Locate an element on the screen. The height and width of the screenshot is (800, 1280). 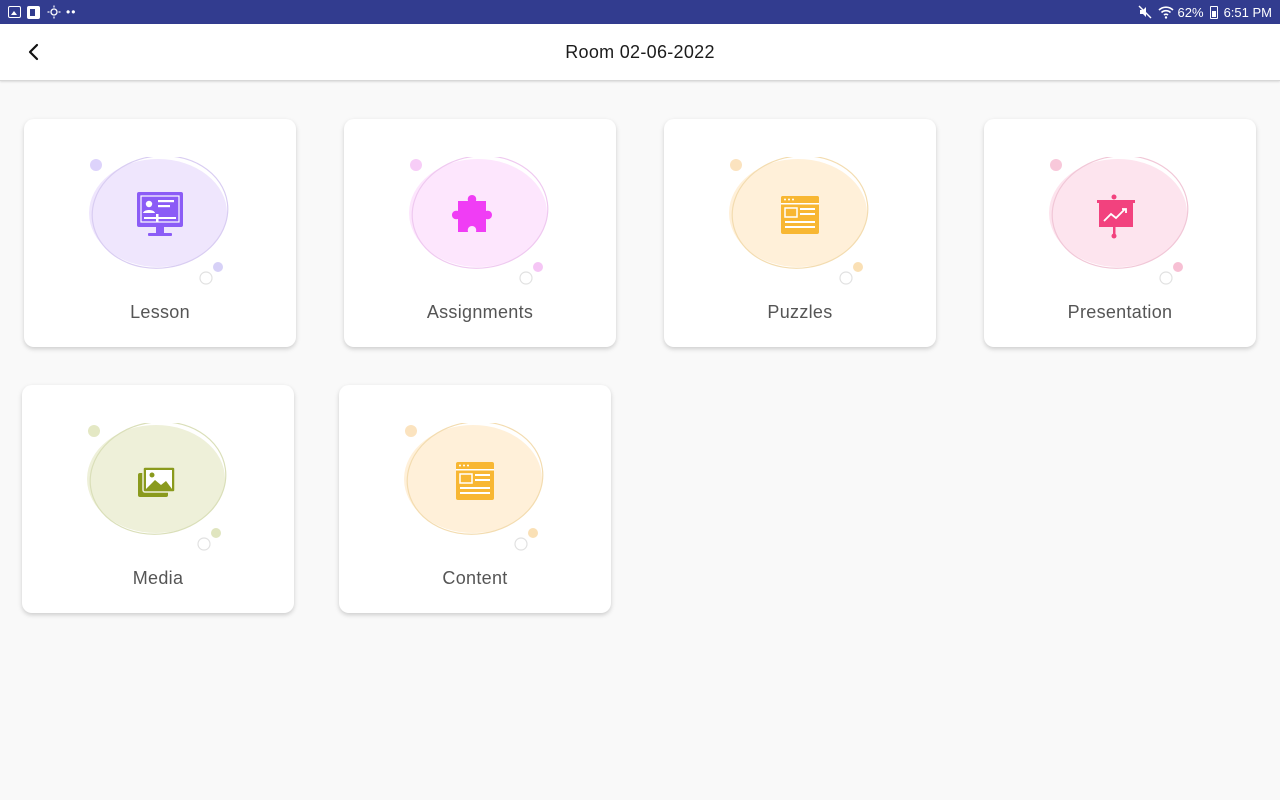
flipboard-notification-icon is located at coordinates (33, 12).